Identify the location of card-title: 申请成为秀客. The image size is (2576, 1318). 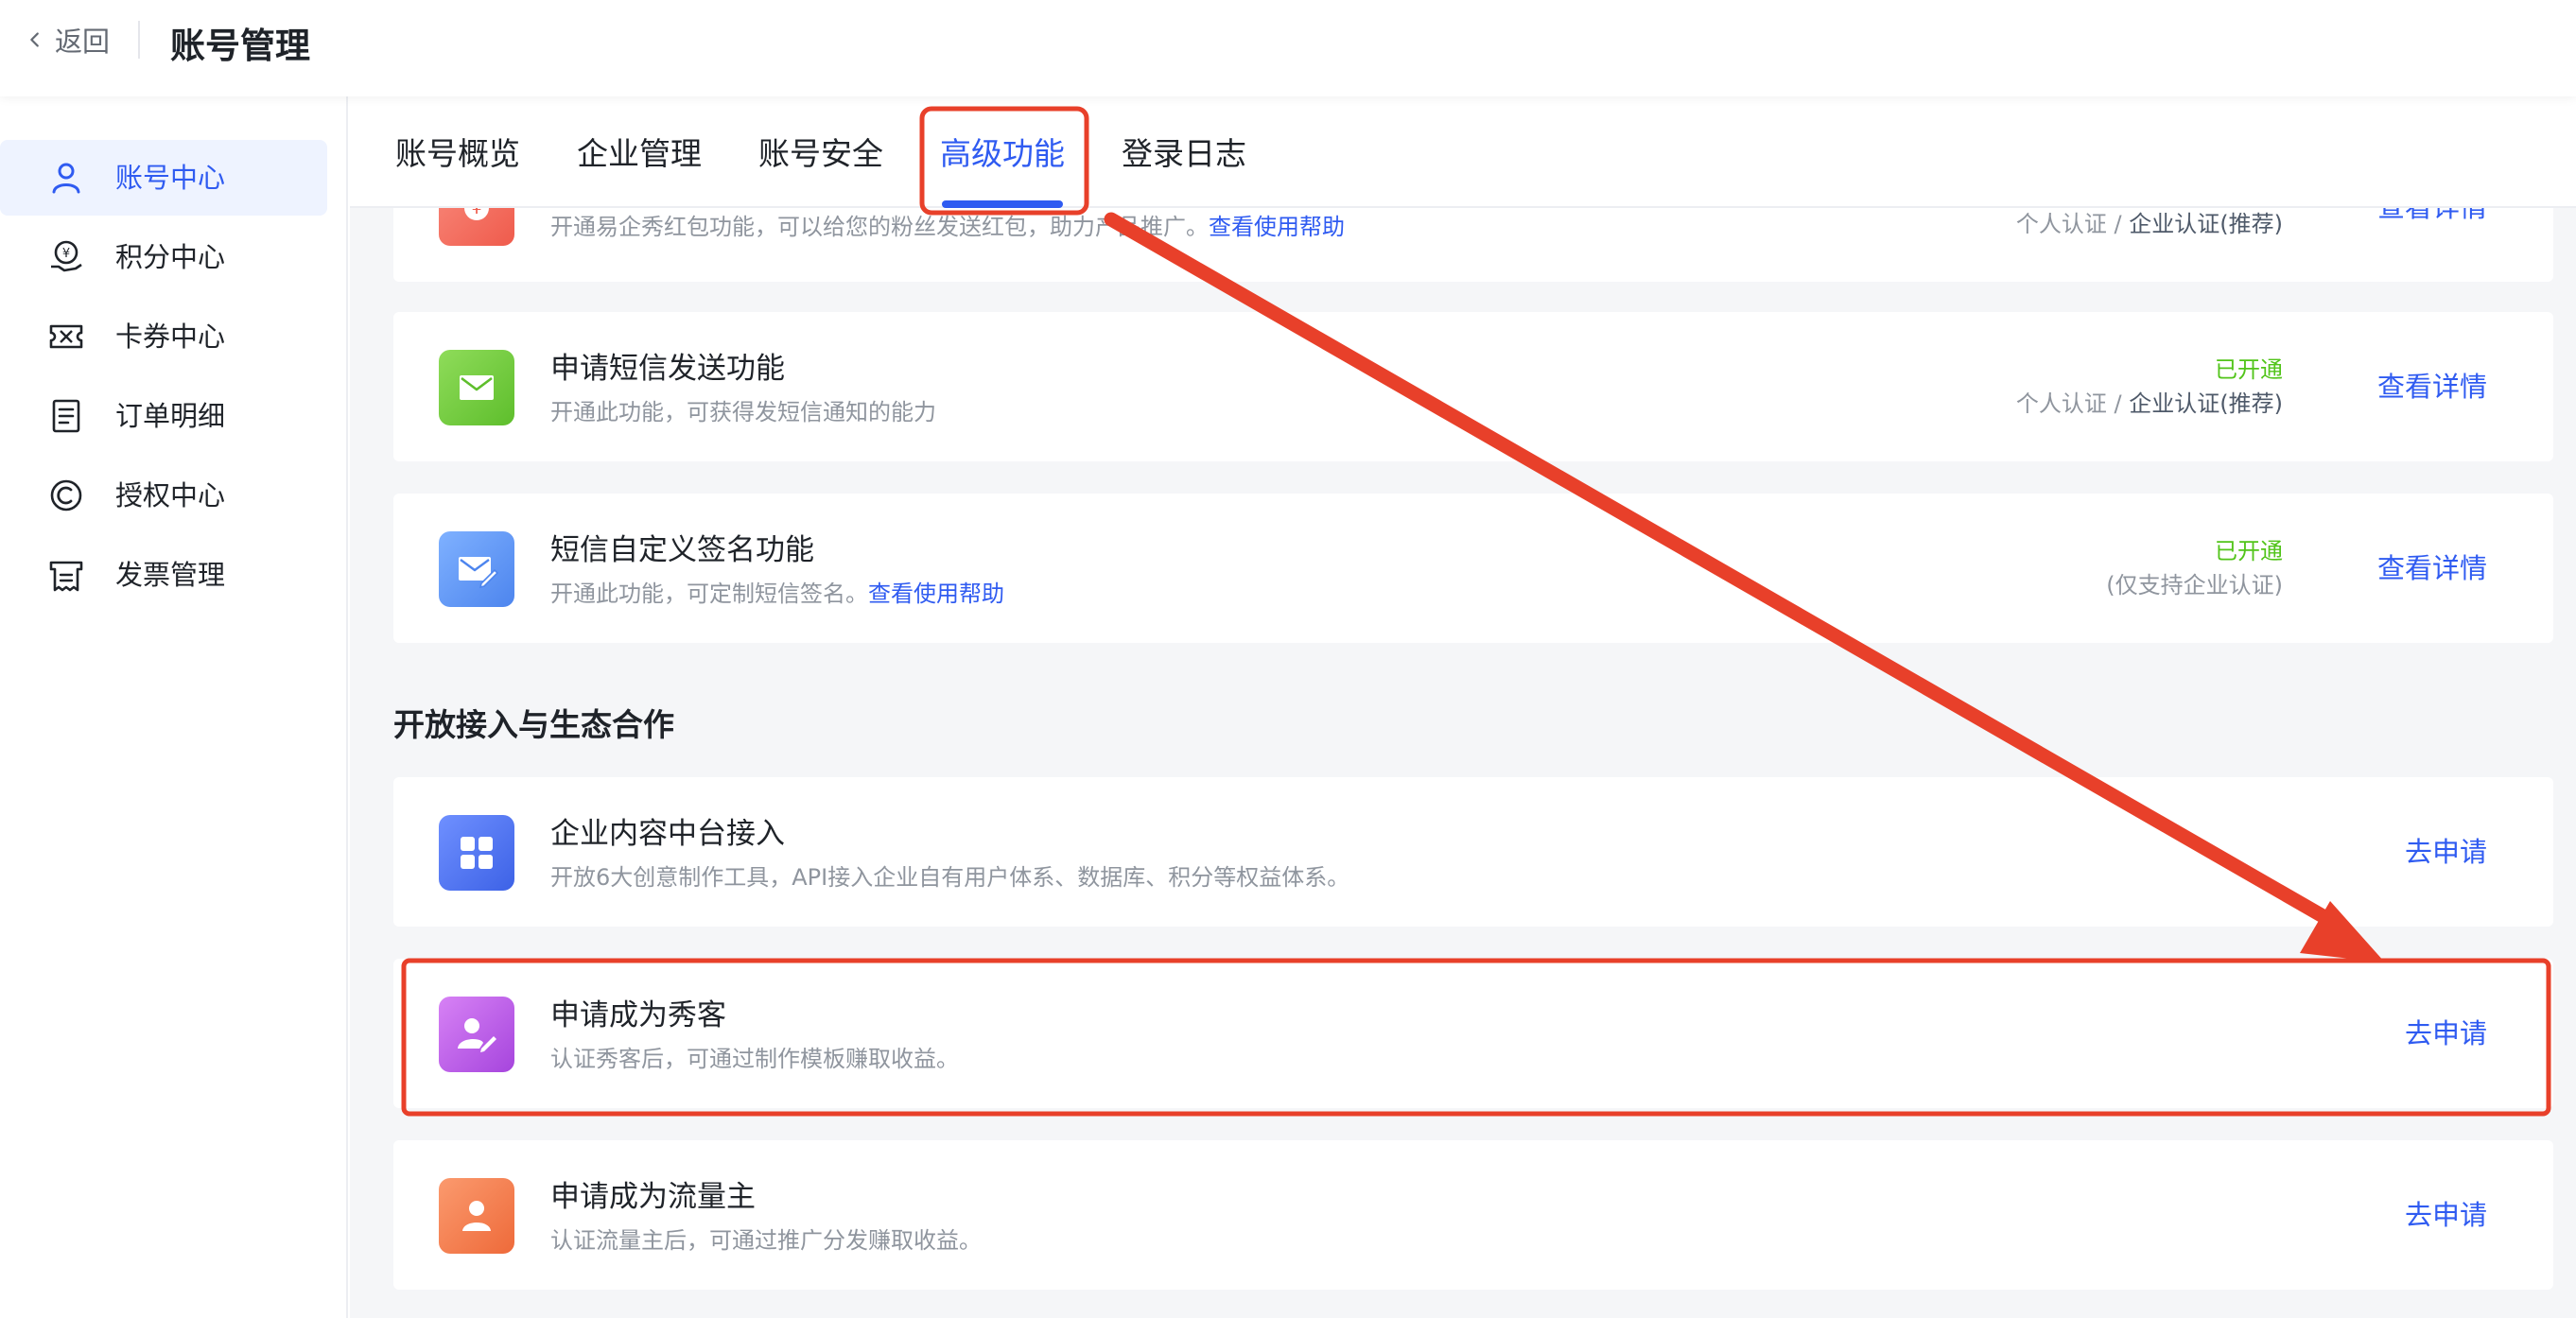
(638, 1015).